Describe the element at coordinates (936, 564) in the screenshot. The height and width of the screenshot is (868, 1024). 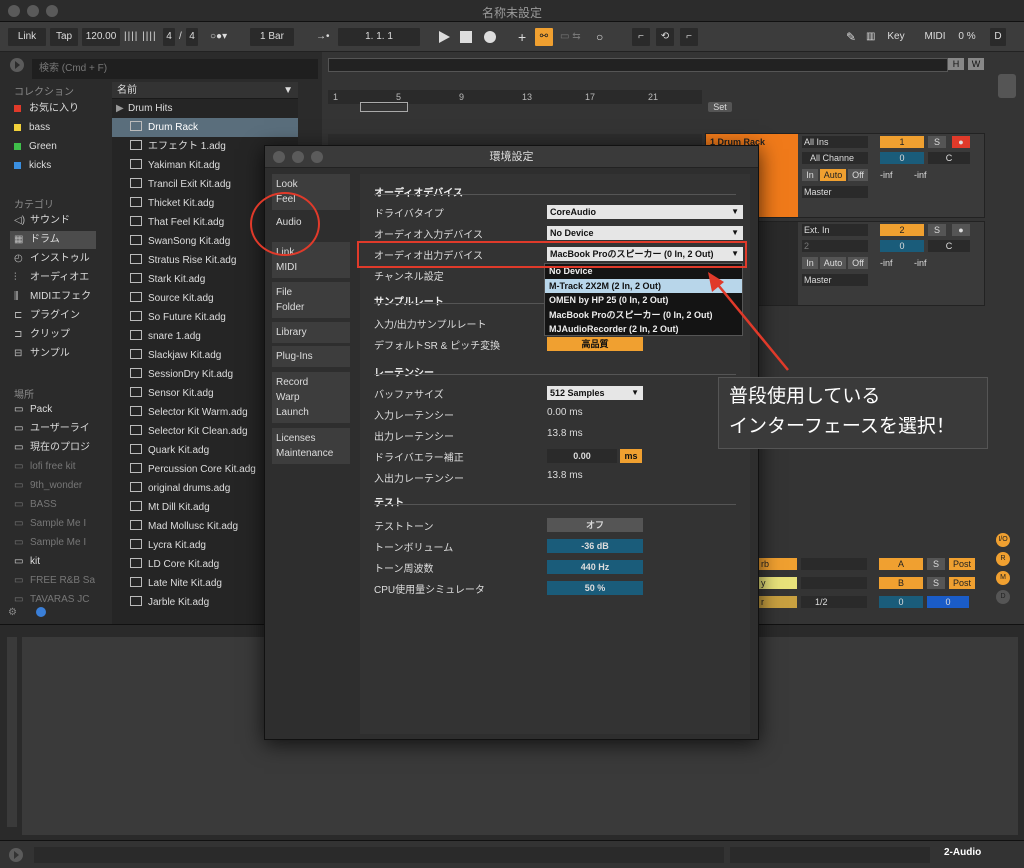
I see `return-a-solo: S` at that location.